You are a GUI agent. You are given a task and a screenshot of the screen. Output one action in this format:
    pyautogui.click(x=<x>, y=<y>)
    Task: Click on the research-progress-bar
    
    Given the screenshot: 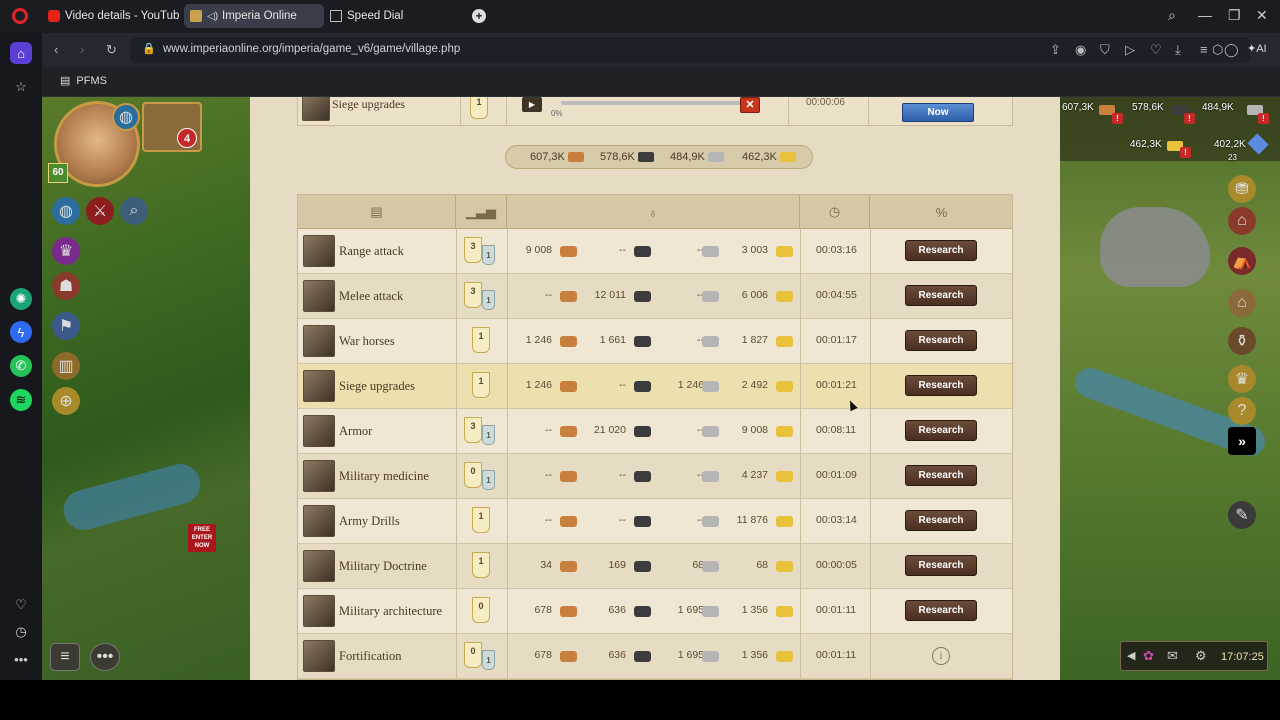 What is the action you would take?
    pyautogui.click(x=651, y=103)
    